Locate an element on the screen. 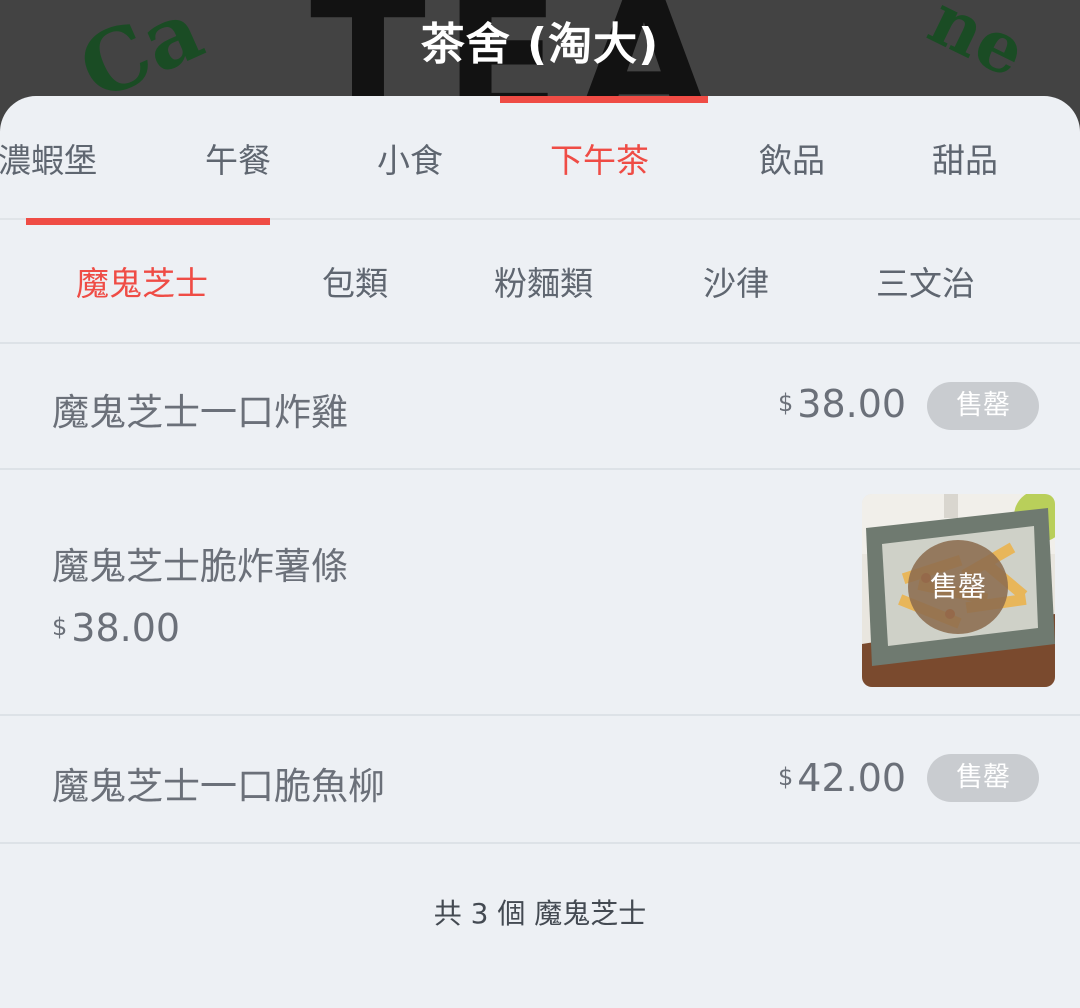 Image resolution: width=1080 pixels, height=1008 pixels. tab-sub-5: 三文治 is located at coordinates (925, 281).